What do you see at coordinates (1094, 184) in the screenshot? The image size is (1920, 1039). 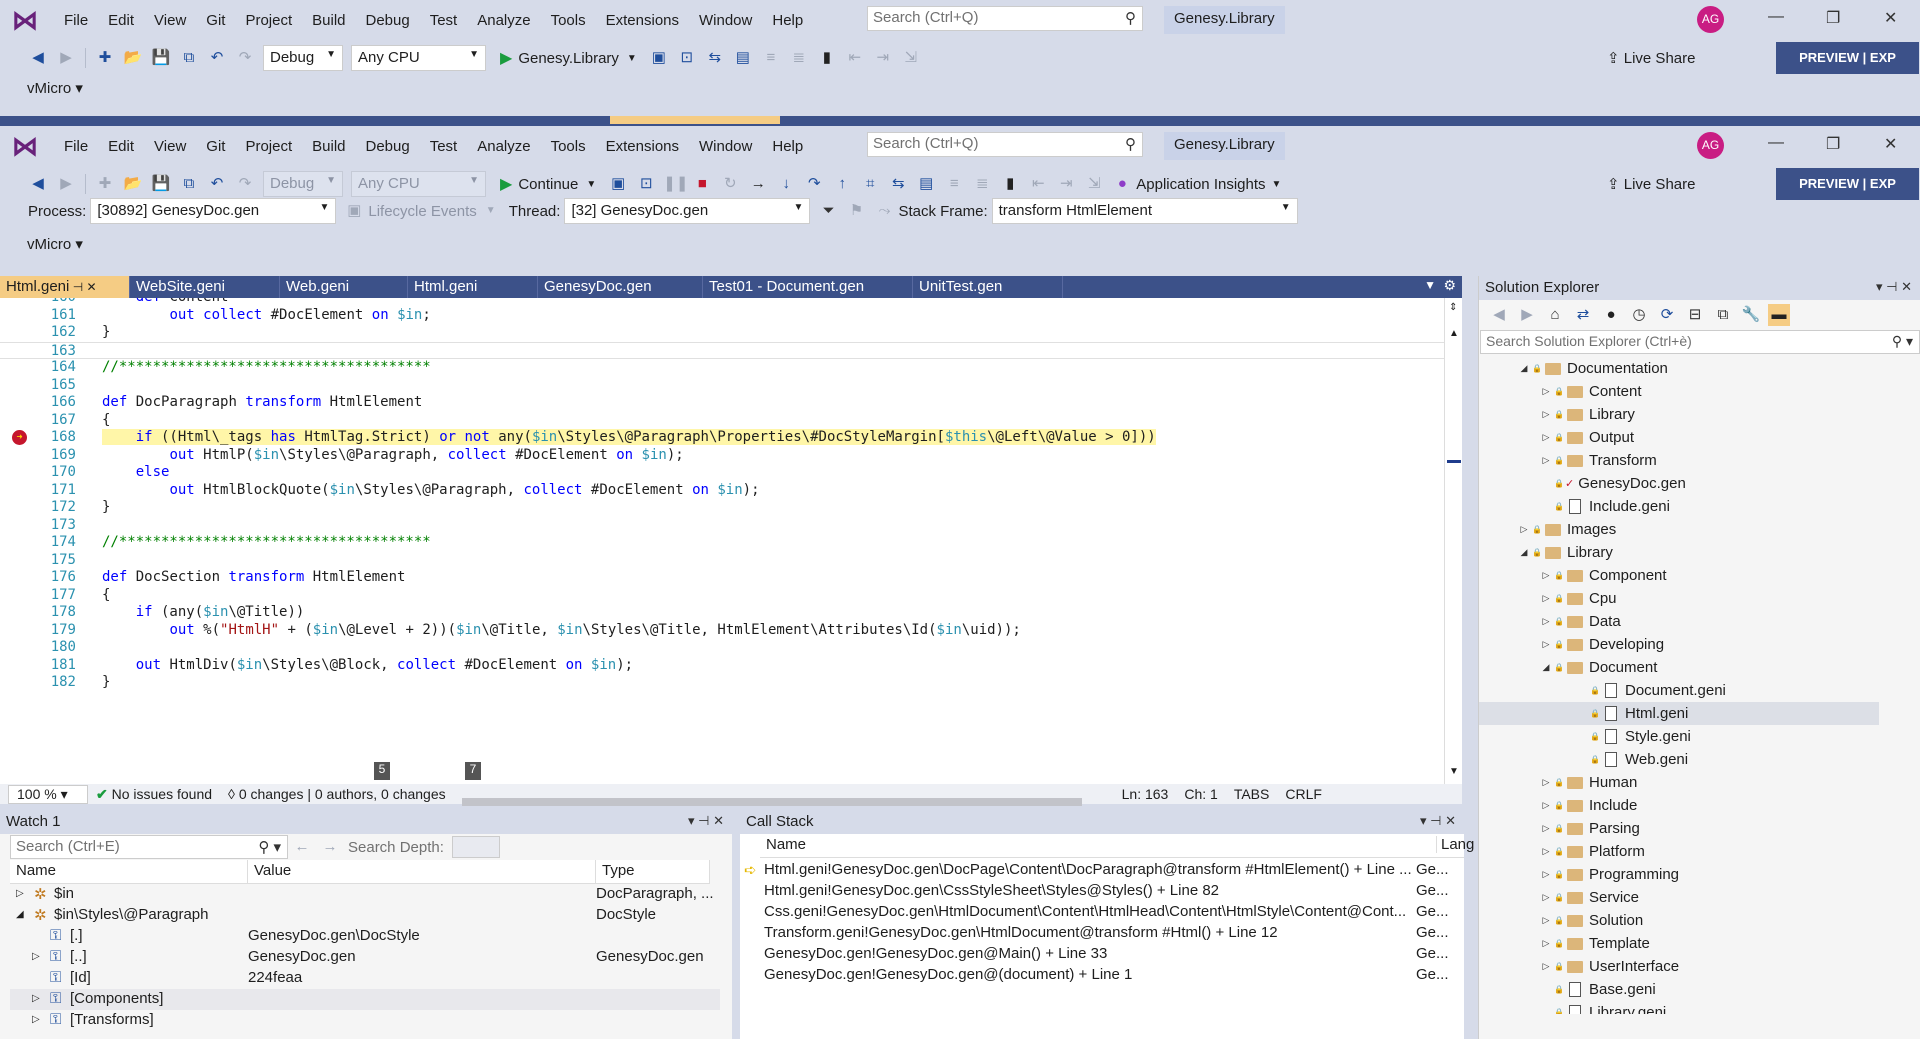 I see `clear-bookmark-icon: ⇲` at bounding box center [1094, 184].